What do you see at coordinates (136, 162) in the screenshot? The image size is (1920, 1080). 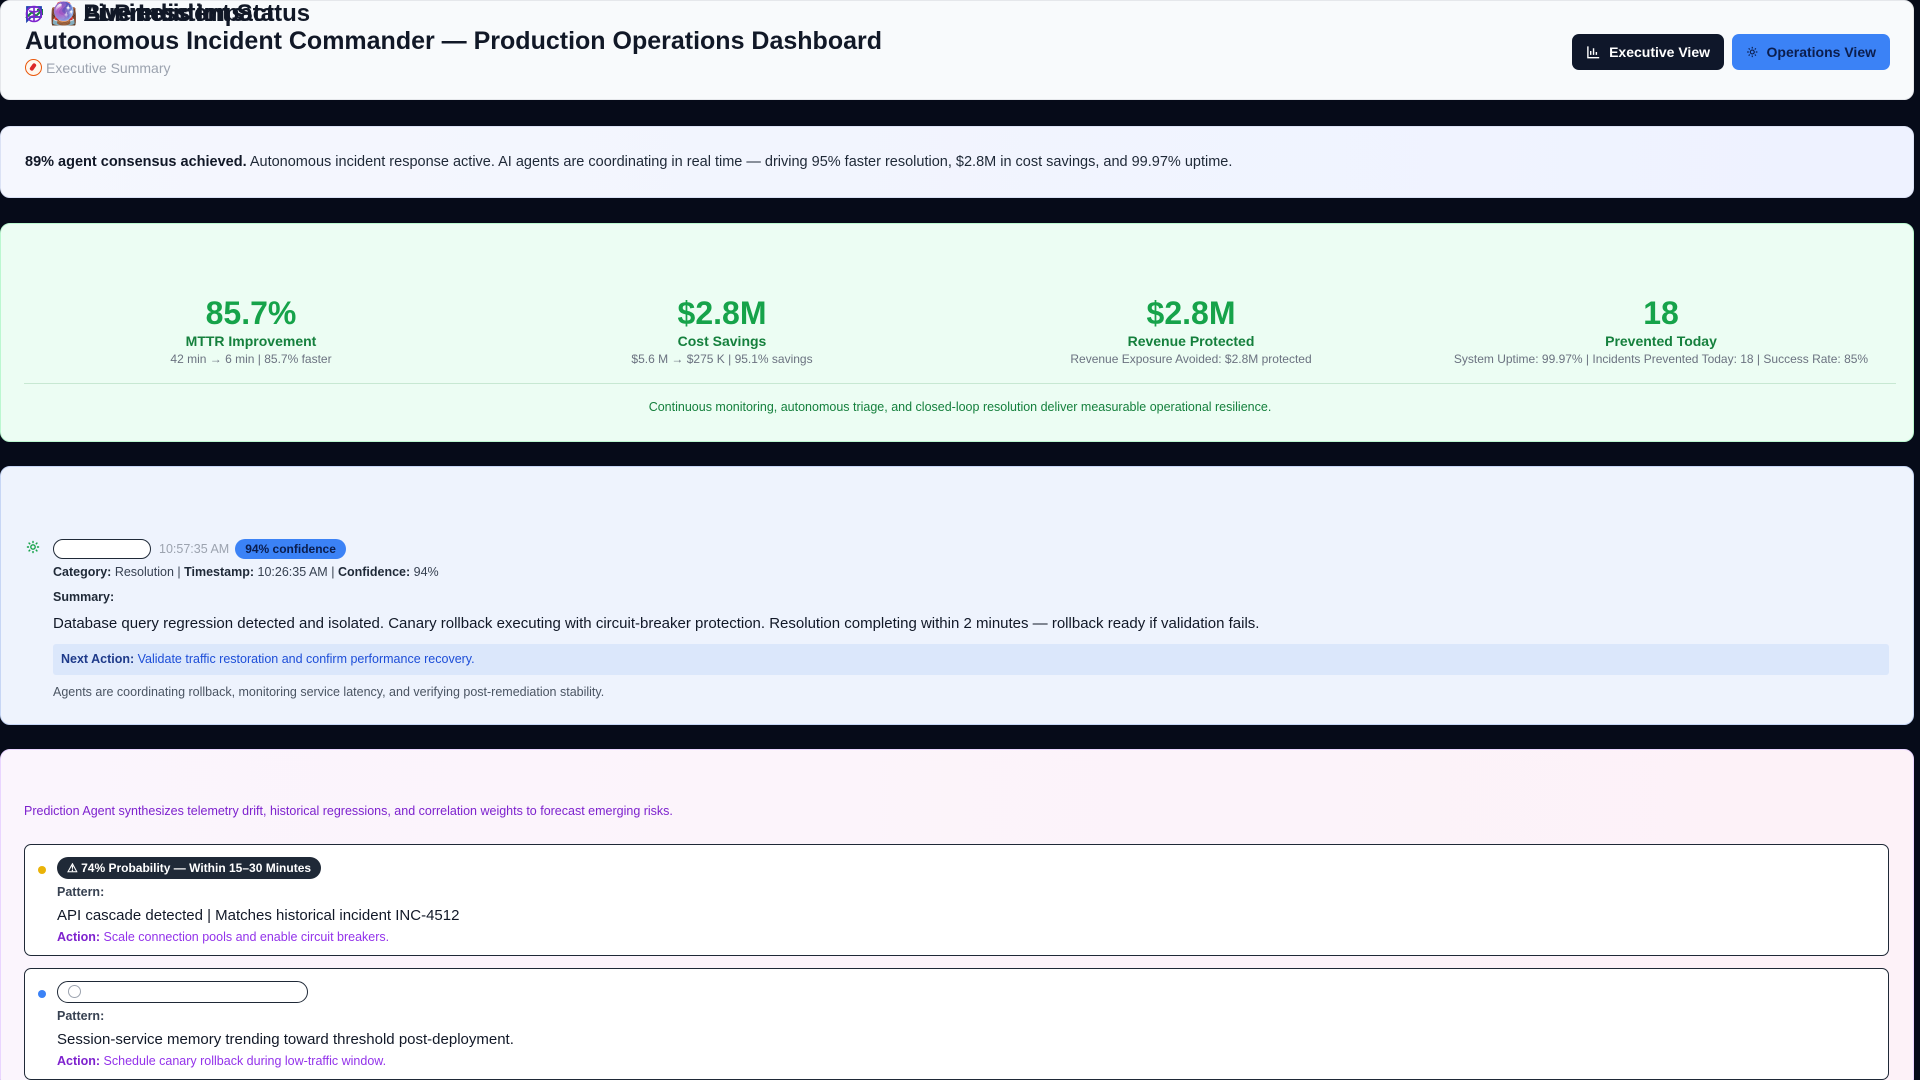 I see `banner-bold: 89% agent consensus achieved.` at bounding box center [136, 162].